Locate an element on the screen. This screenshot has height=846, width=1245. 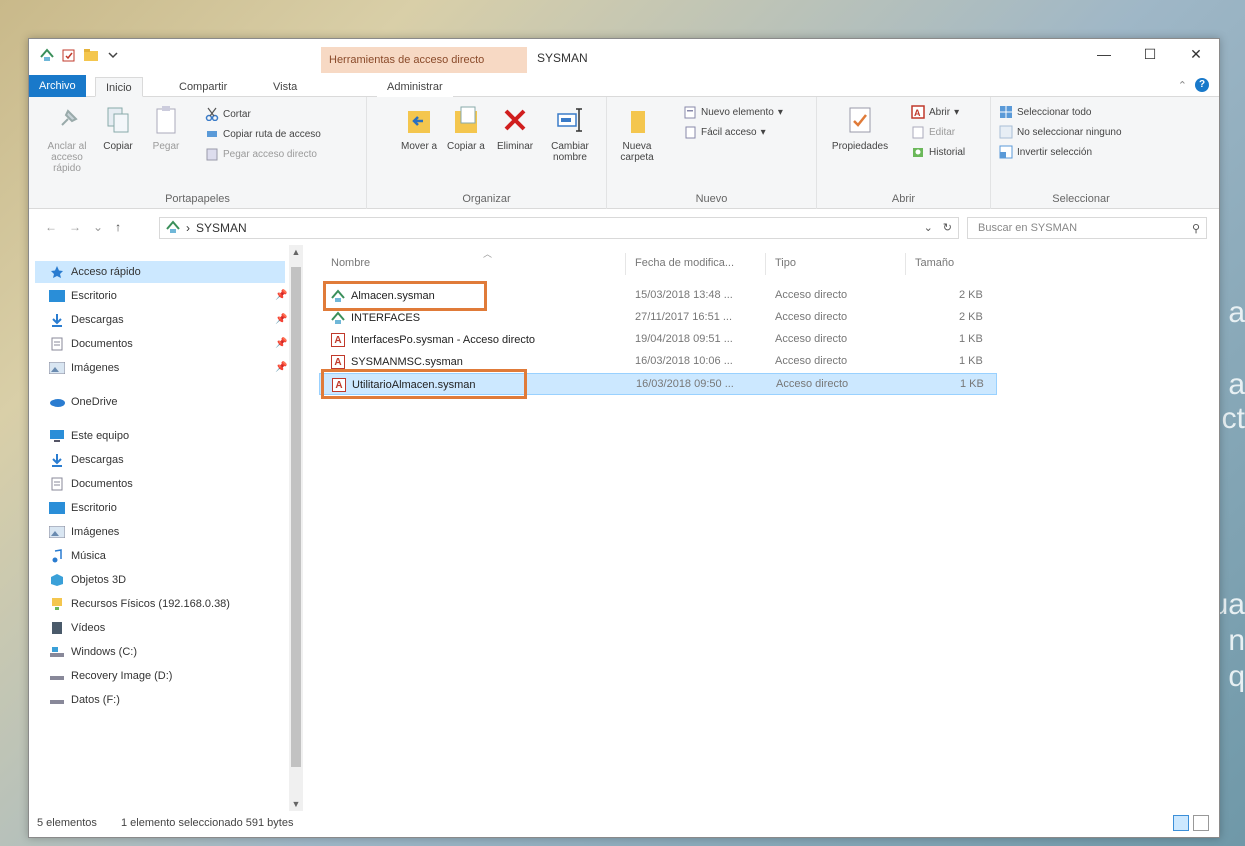
tab-view: Vista is located at coordinates (285, 87).